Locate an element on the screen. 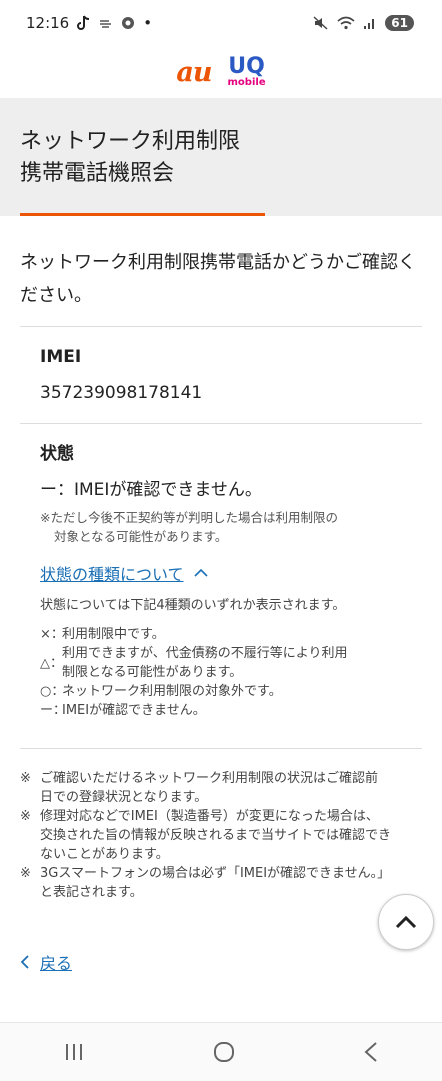 The image size is (442, 1081). back-link-label: 戻る is located at coordinates (56, 963).